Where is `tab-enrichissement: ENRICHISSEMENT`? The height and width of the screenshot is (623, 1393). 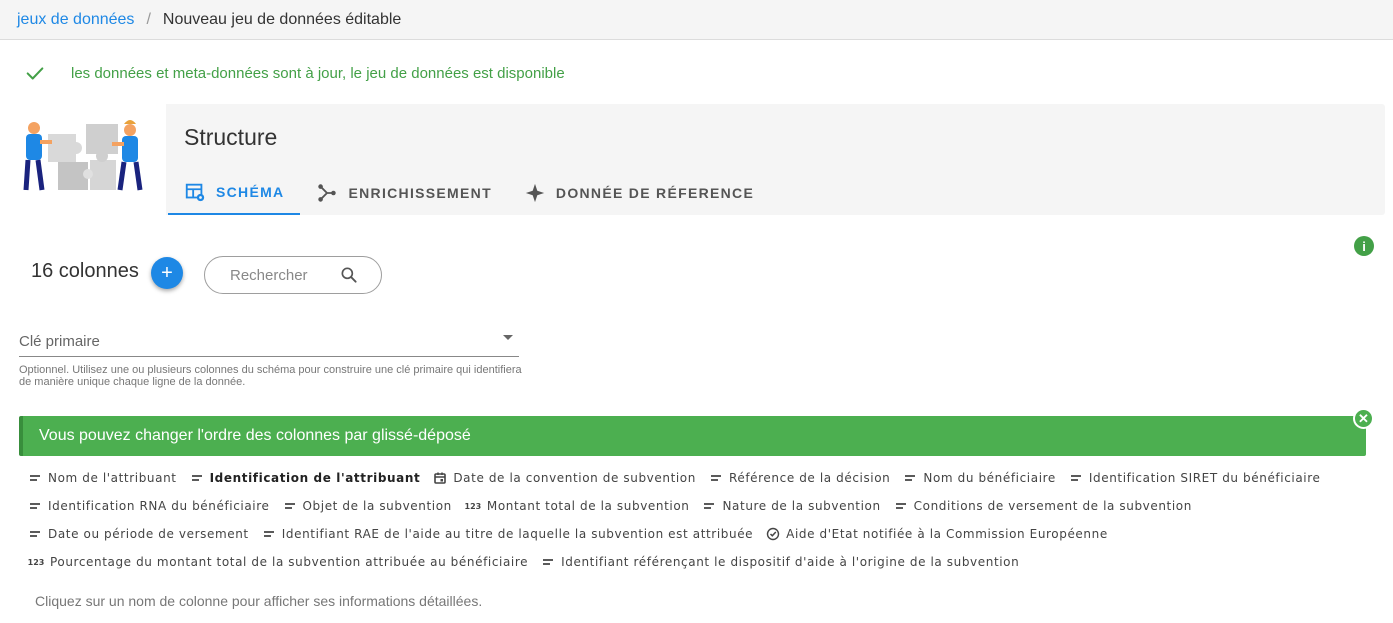 tab-enrichissement: ENRICHISSEMENT is located at coordinates (403, 192).